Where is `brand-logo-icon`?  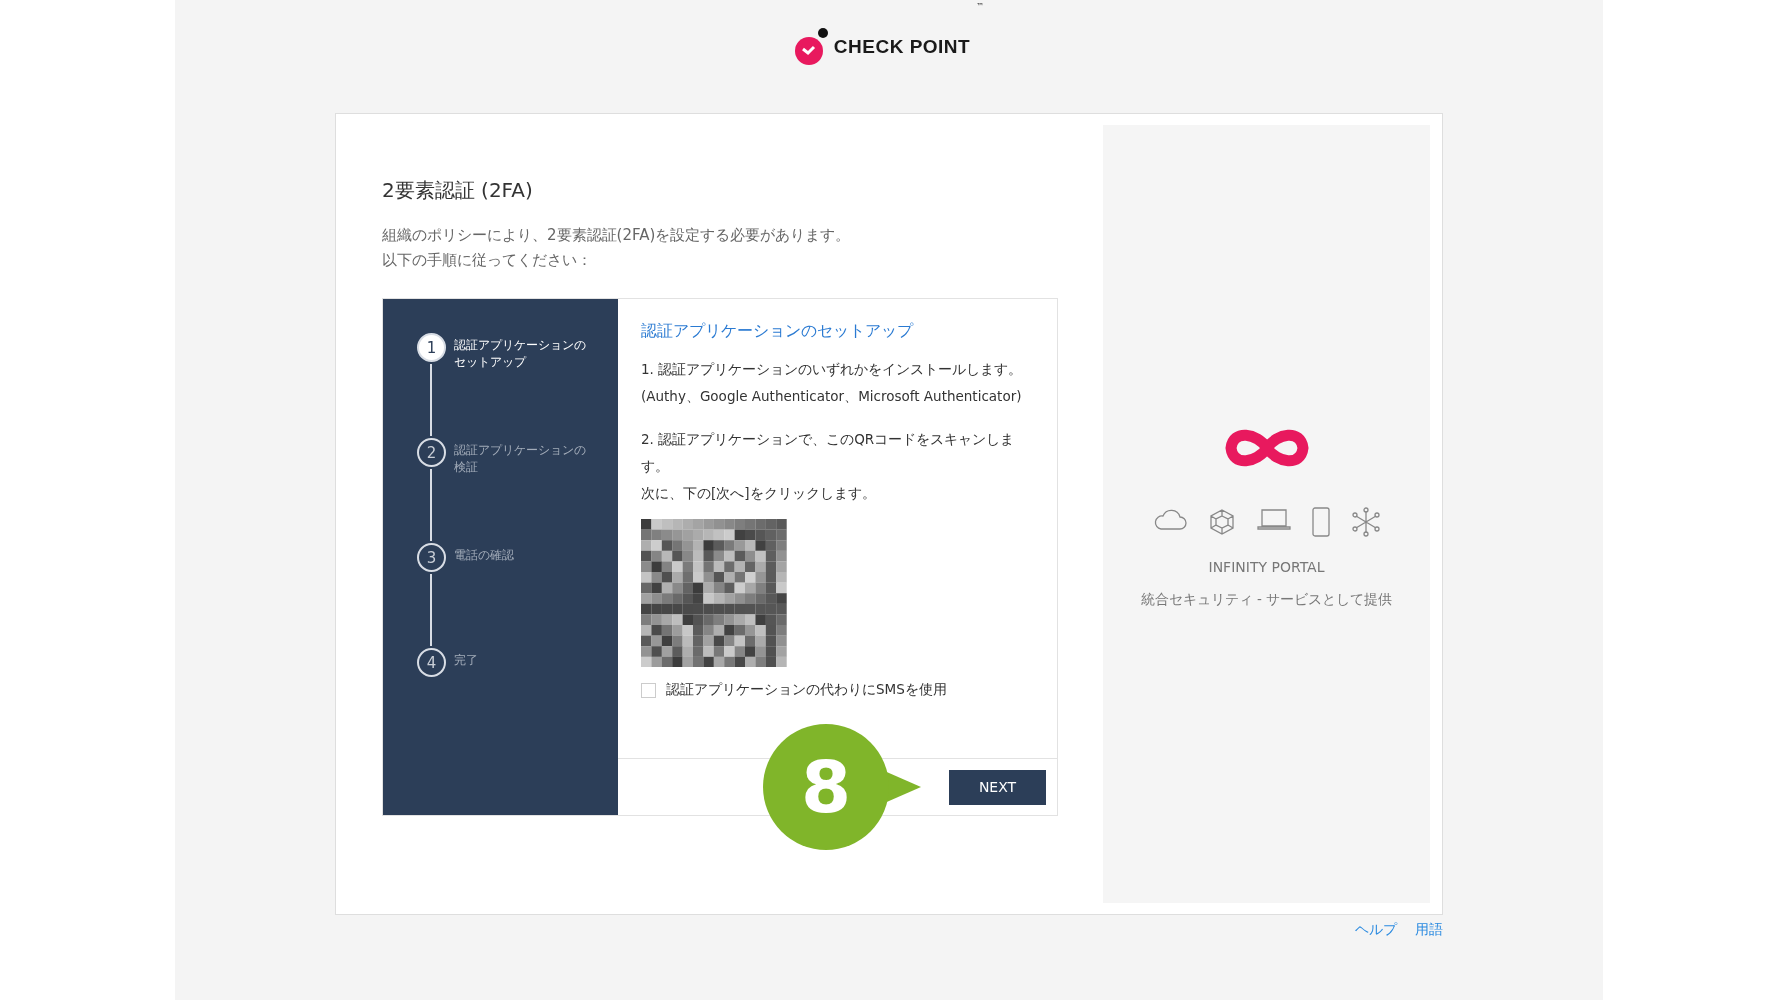
brand-logo-icon is located at coordinates (810, 46).